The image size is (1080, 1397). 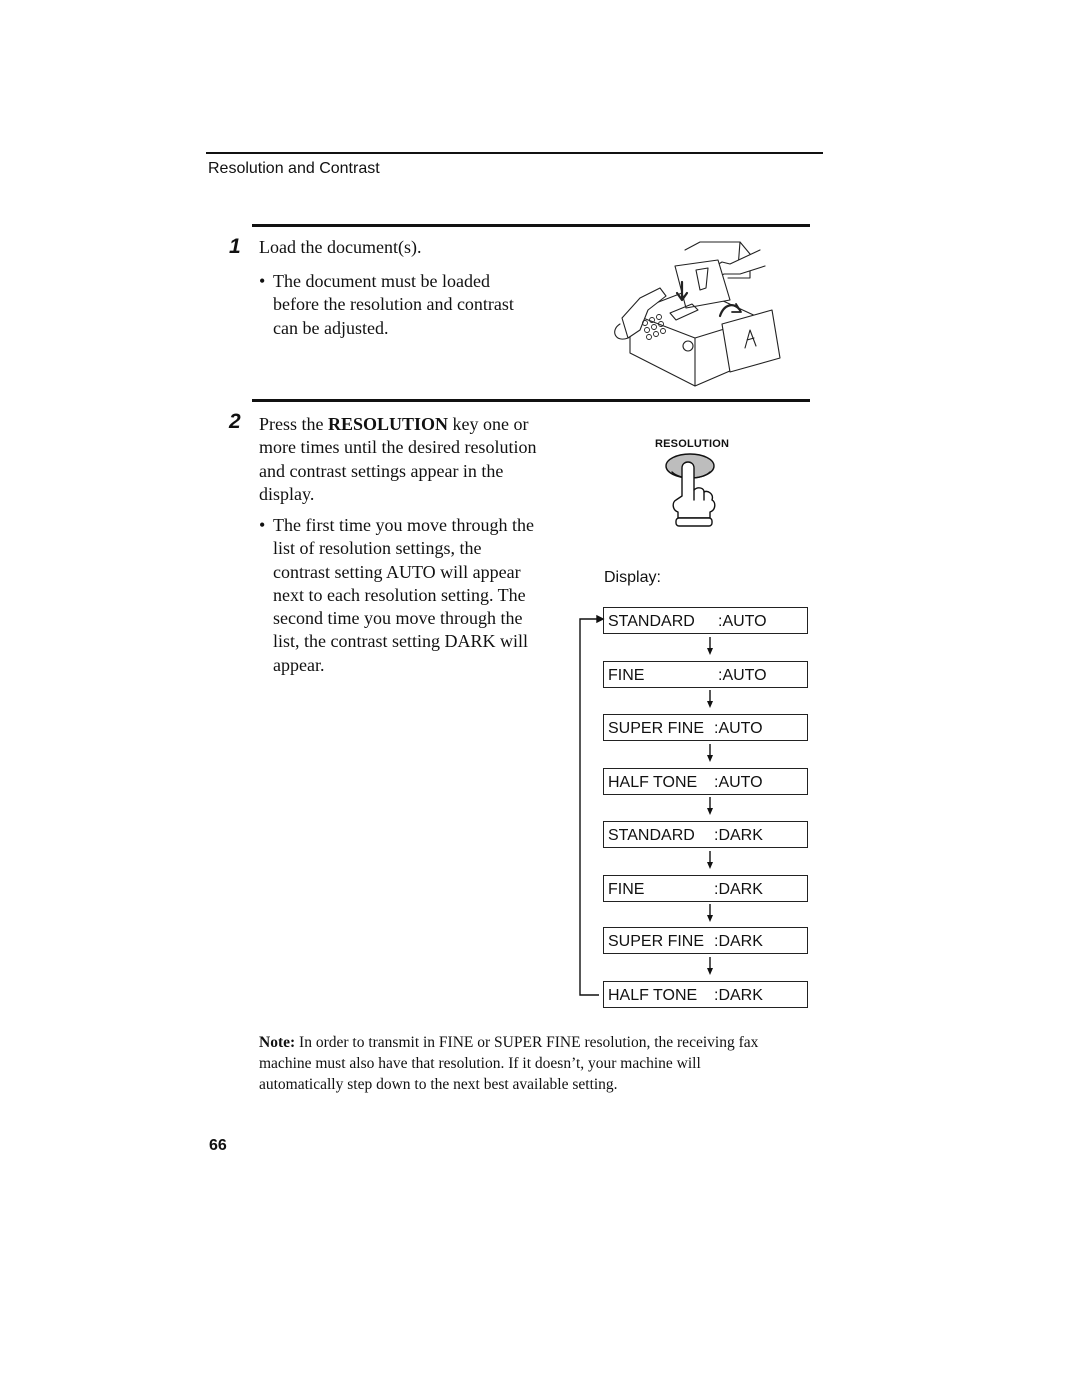 I want to click on bullet-line: list of resolution settings, the, so click(x=377, y=548).